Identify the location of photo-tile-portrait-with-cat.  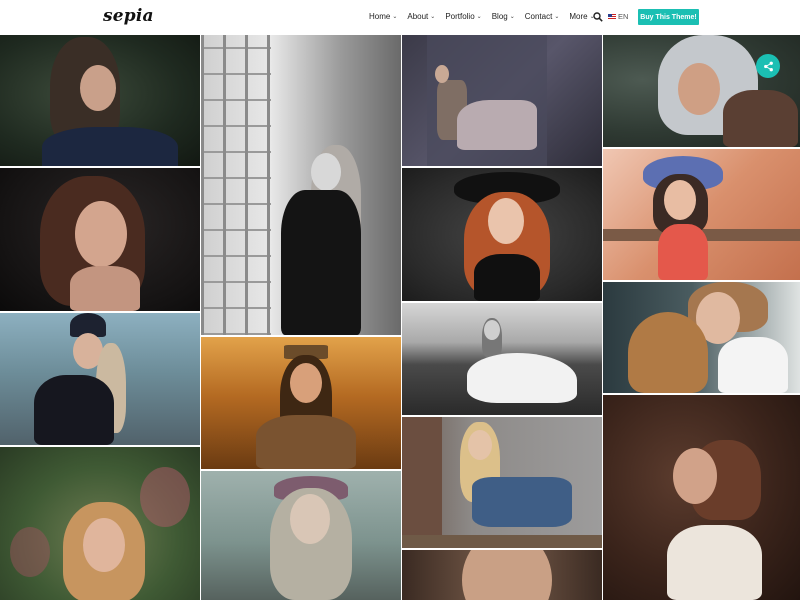
(701, 337).